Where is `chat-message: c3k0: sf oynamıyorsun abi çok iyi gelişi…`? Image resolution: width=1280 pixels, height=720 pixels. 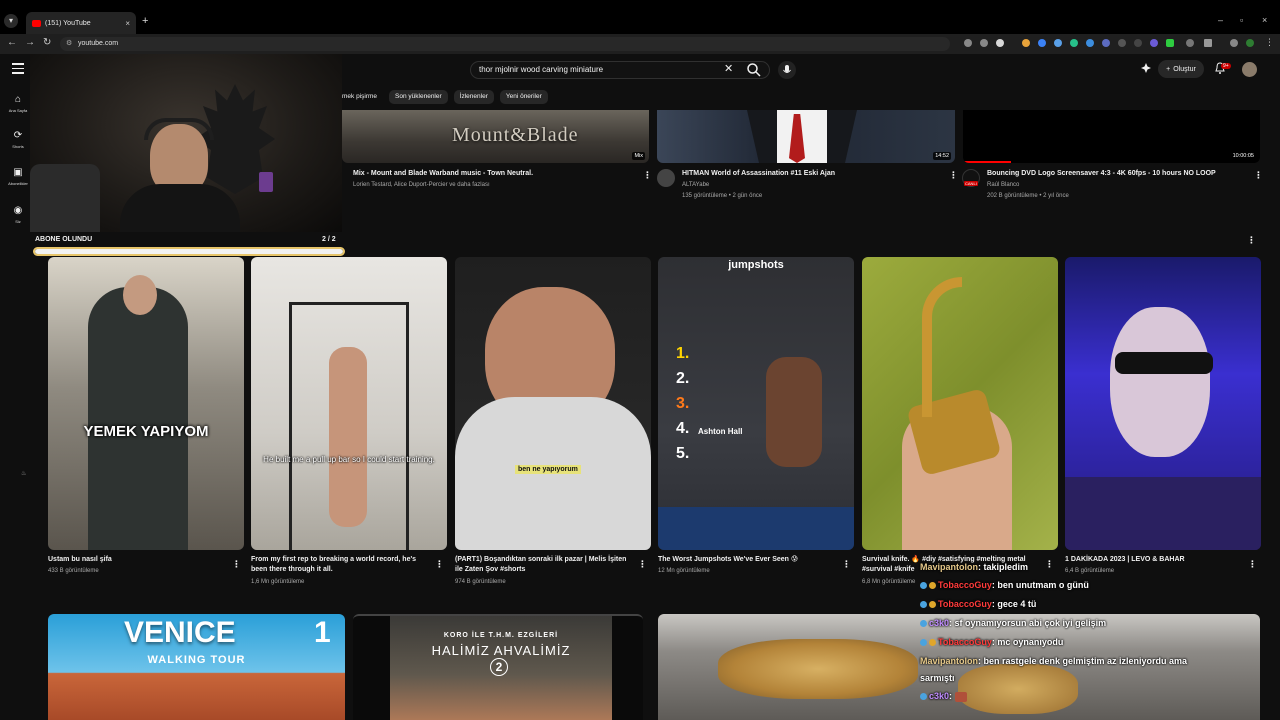
chat-message: c3k0: sf oynamıyorsun abi çok iyi gelişi… is located at coordinates (1013, 623).